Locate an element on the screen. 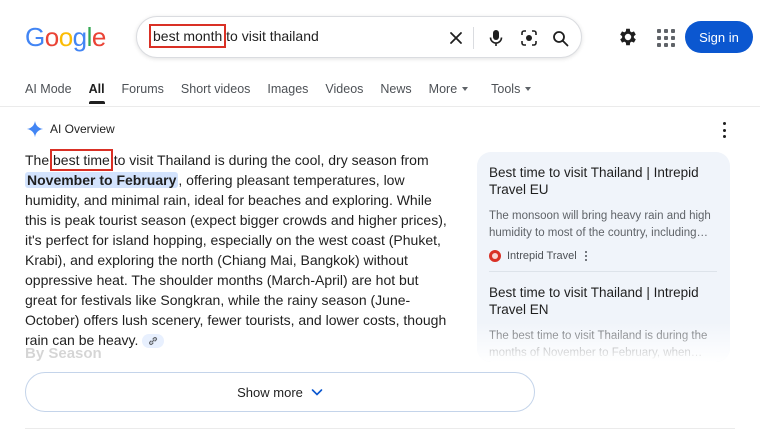 The height and width of the screenshot is (436, 760). google-logo: Google is located at coordinates (65, 37).